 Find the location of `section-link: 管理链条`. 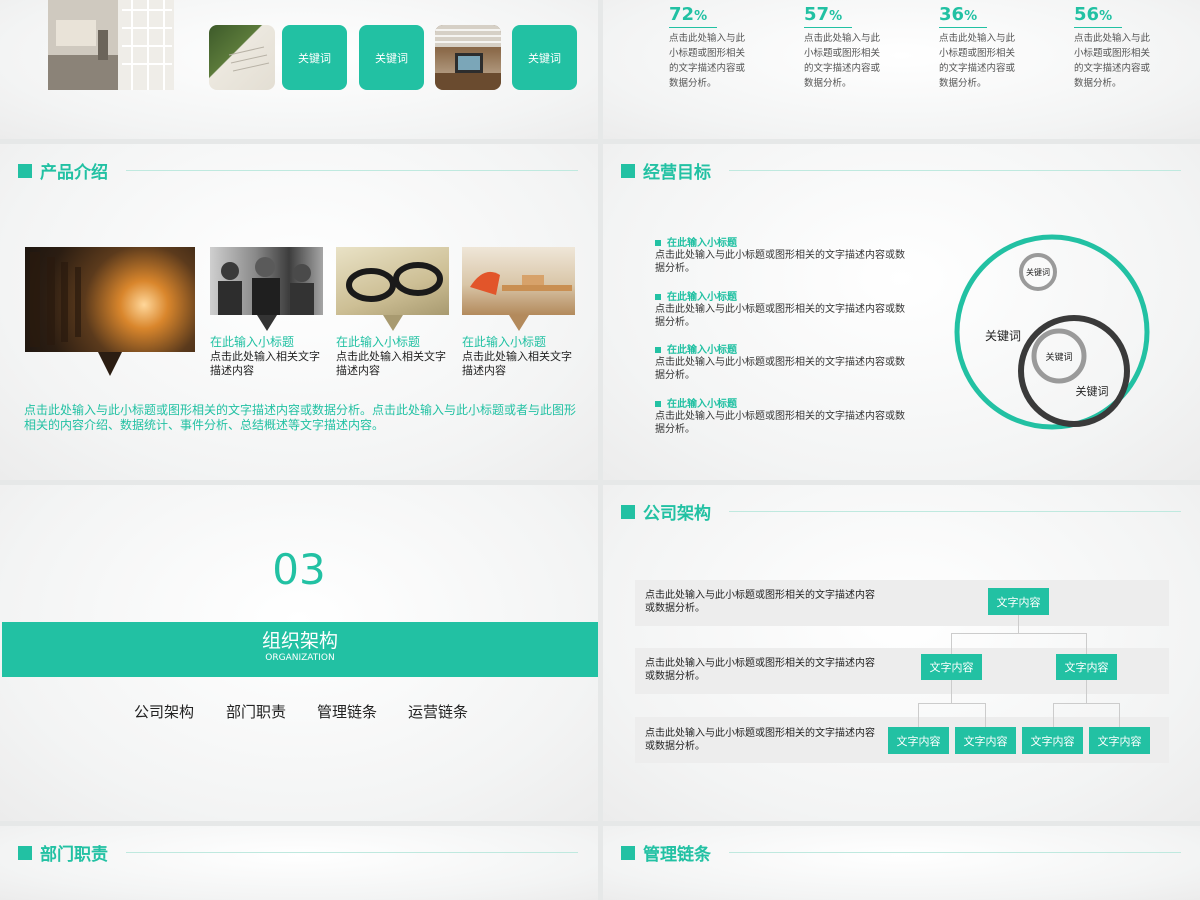

section-link: 管理链条 is located at coordinates (347, 711).